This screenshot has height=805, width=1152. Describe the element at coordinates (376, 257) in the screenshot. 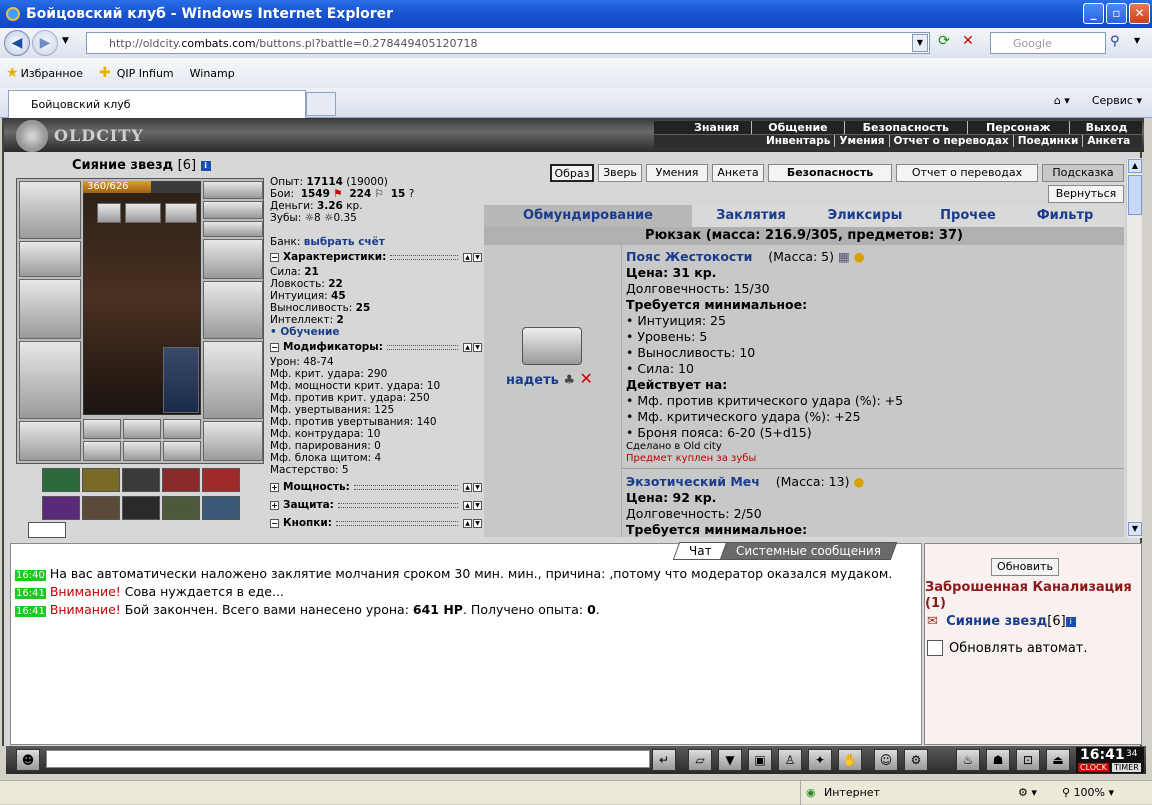

I see `characteristics-header: − Характеристики: ▲ ▼` at that location.